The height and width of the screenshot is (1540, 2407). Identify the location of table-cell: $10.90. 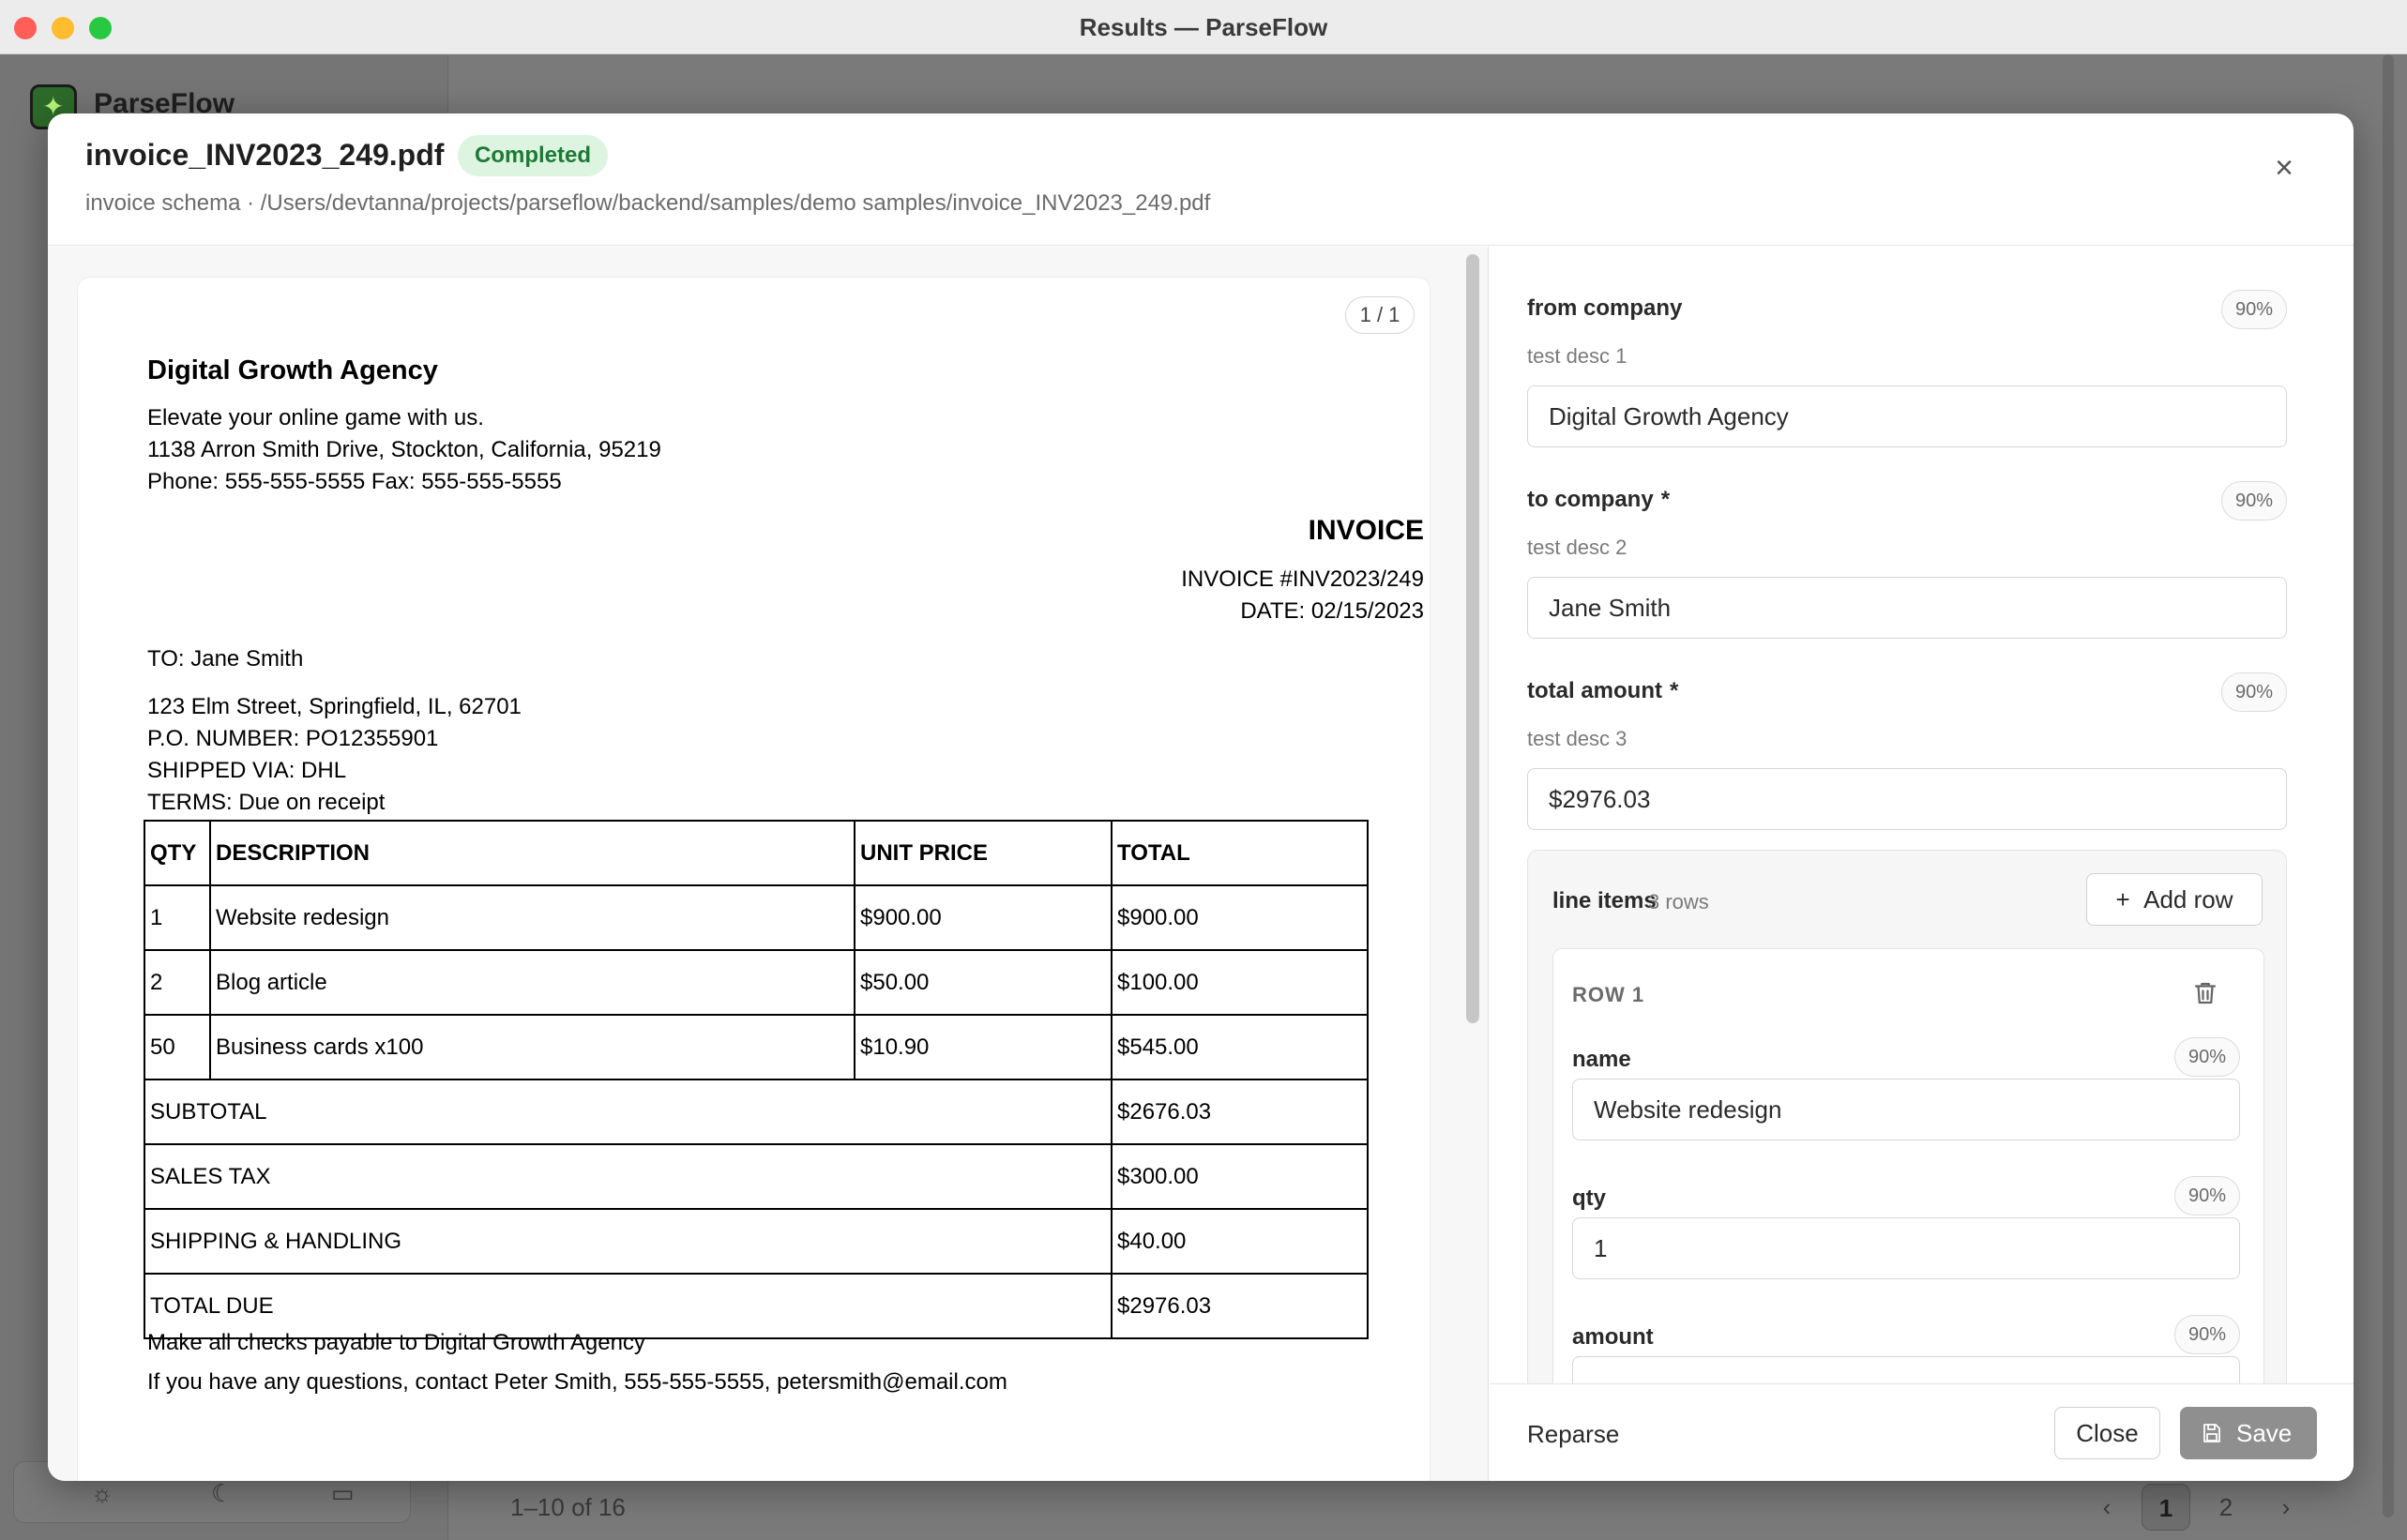
(983, 1047).